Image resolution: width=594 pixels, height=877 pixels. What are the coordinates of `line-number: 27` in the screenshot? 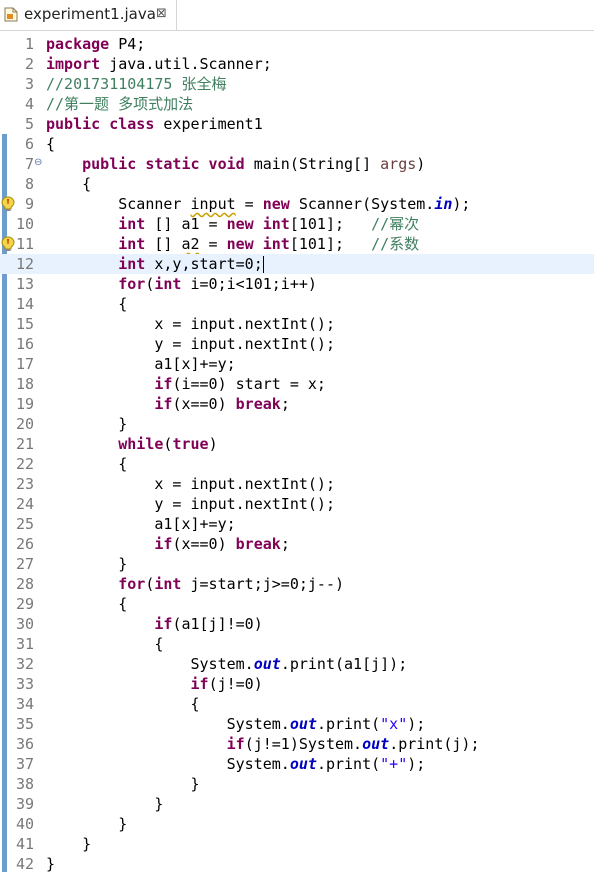 It's located at (24, 564).